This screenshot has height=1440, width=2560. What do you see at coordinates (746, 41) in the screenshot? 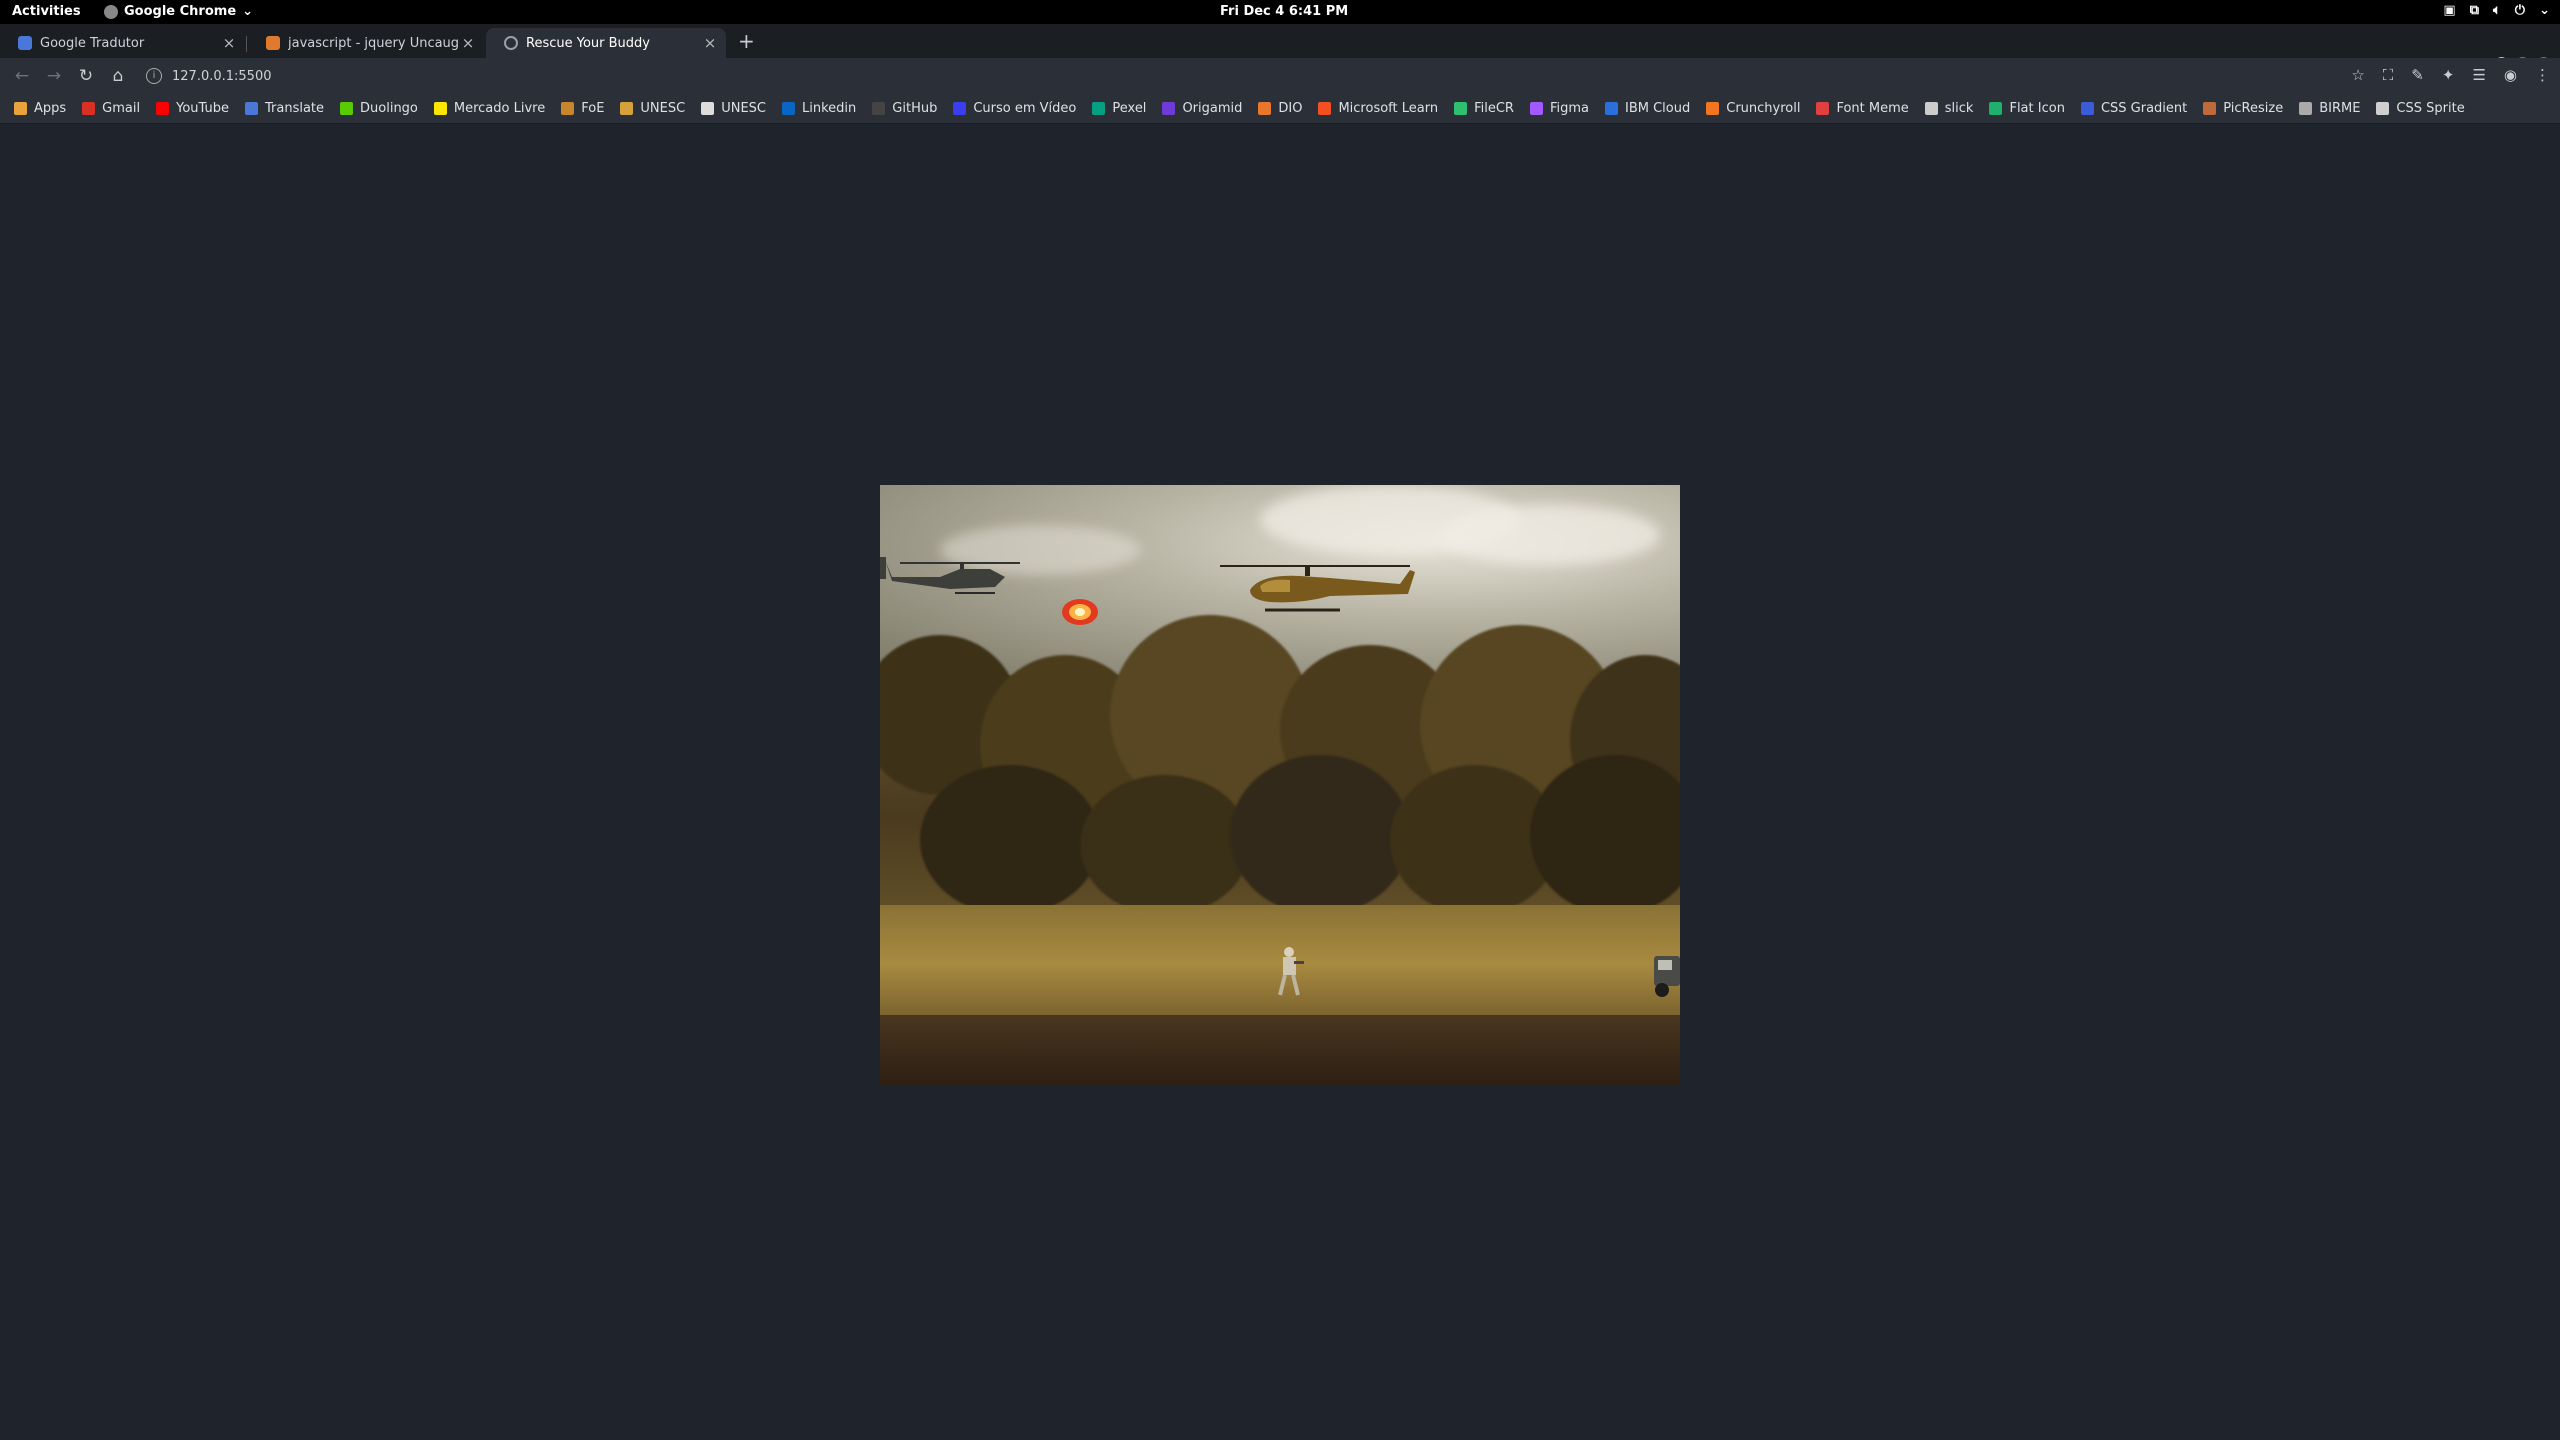
I see `new-tab-button: +` at bounding box center [746, 41].